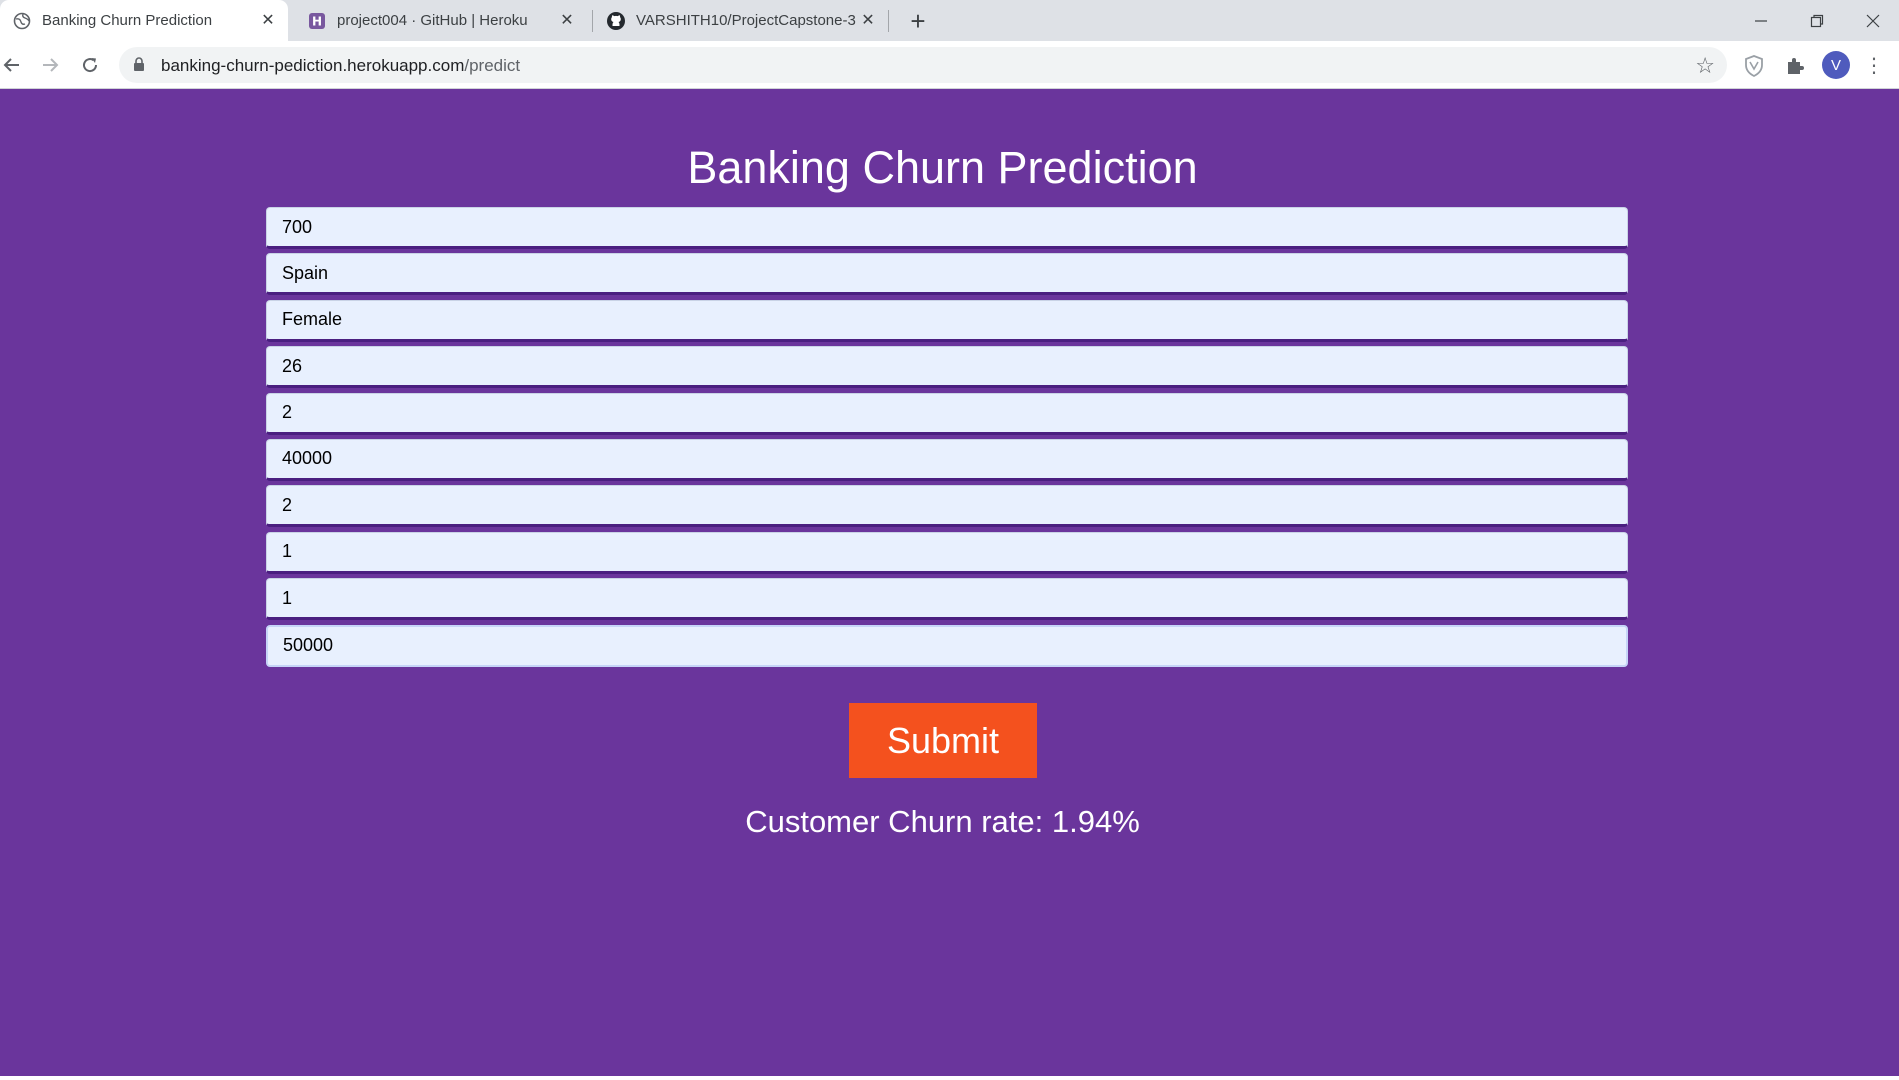 The image size is (1899, 1080). Describe the element at coordinates (22, 21) in the screenshot. I see `globe-icon` at that location.